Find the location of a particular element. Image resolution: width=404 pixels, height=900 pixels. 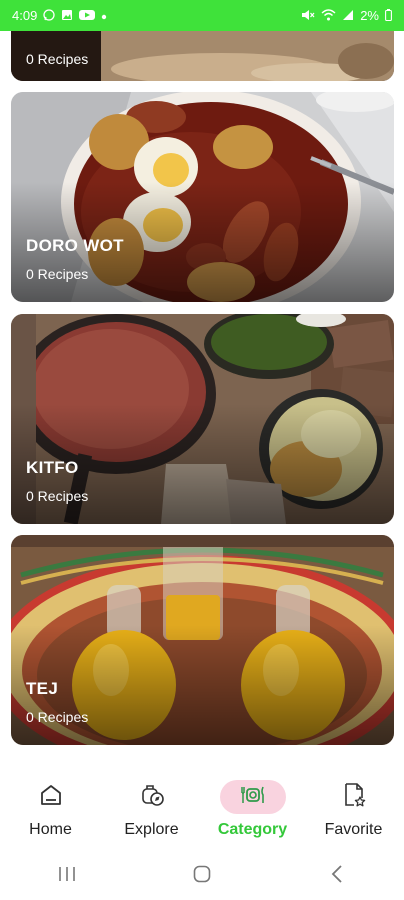

youtube-icon is located at coordinates (87, 16).